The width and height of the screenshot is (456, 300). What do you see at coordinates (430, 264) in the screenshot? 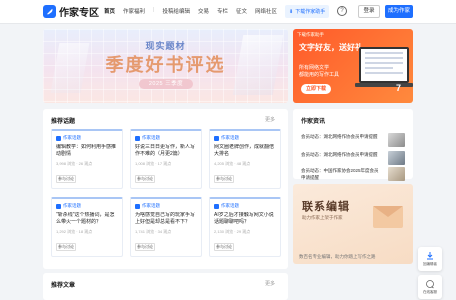
I see `floating-label: 回编辑者` at bounding box center [430, 264].